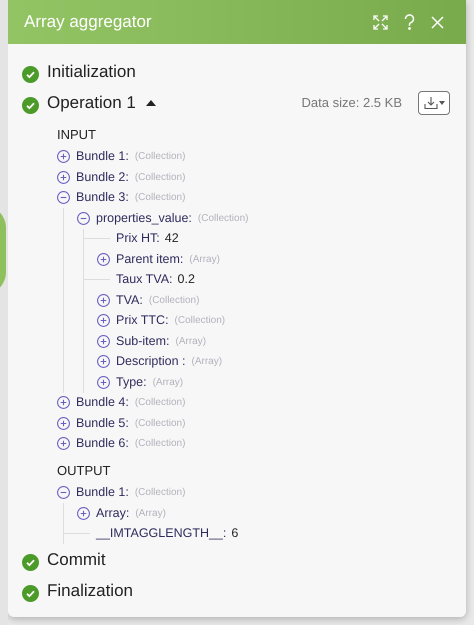 Image resolution: width=474 pixels, height=625 pixels. What do you see at coordinates (76, 135) in the screenshot?
I see `section-heading: INPUT` at bounding box center [76, 135].